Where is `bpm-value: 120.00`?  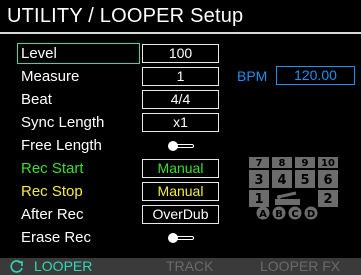 bpm-value: 120.00 is located at coordinates (315, 75).